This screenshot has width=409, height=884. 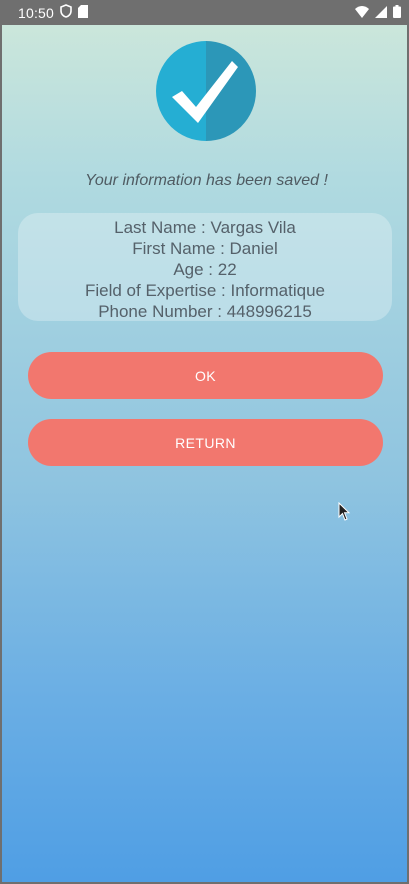 What do you see at coordinates (205, 12) in the screenshot?
I see `status-bar: 10:50` at bounding box center [205, 12].